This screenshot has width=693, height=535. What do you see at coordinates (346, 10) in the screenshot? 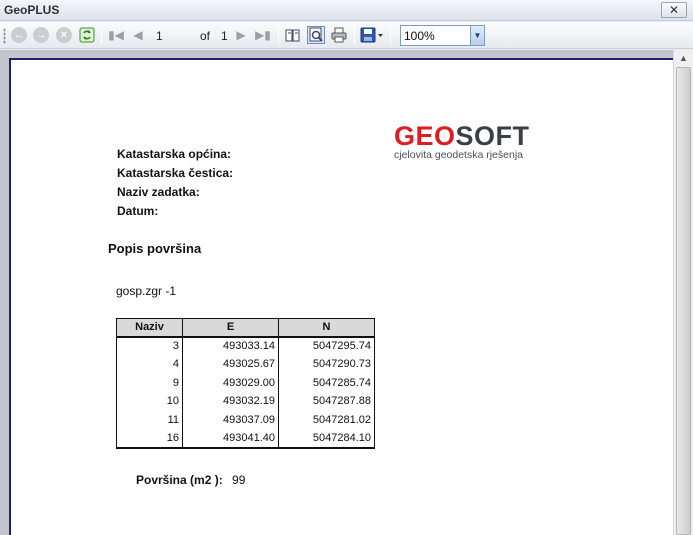
I see `window-titlebar: GeoPLUS ✕` at bounding box center [346, 10].